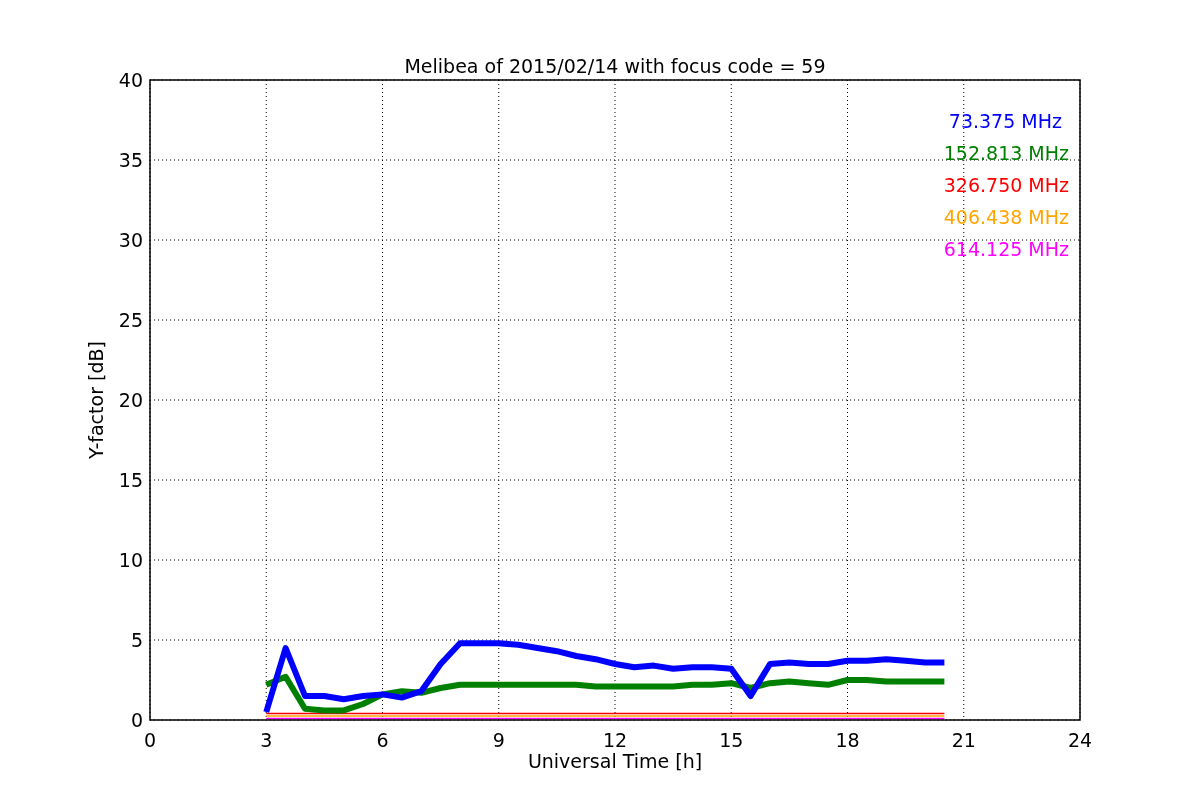  Describe the element at coordinates (130, 320) in the screenshot. I see `y-tick-label: 25` at that location.